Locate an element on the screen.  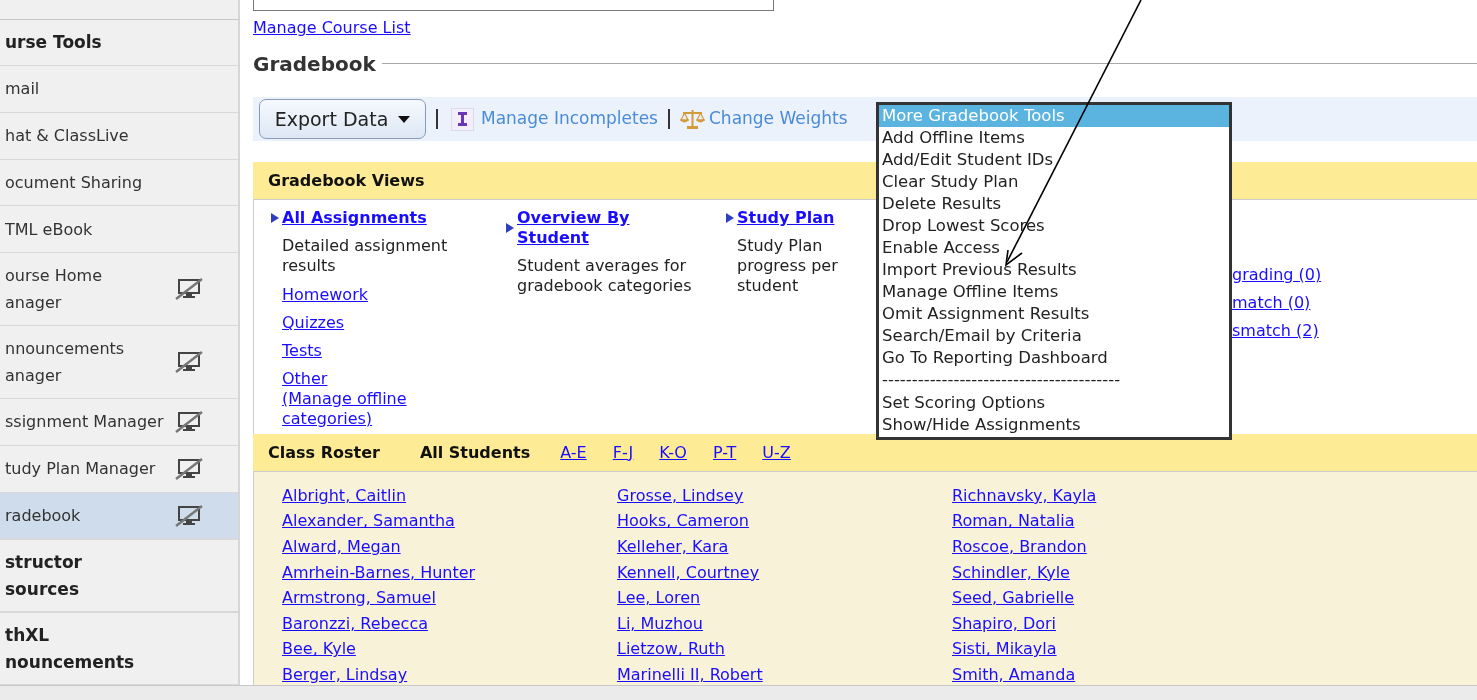
category-link: Tests is located at coordinates (302, 350).